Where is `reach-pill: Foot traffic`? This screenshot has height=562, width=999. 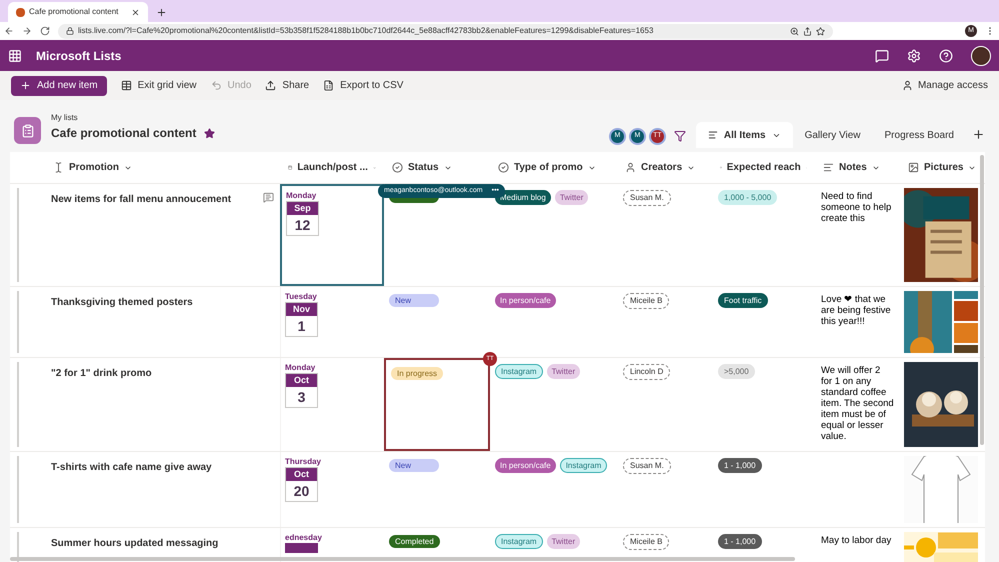 reach-pill: Foot traffic is located at coordinates (743, 300).